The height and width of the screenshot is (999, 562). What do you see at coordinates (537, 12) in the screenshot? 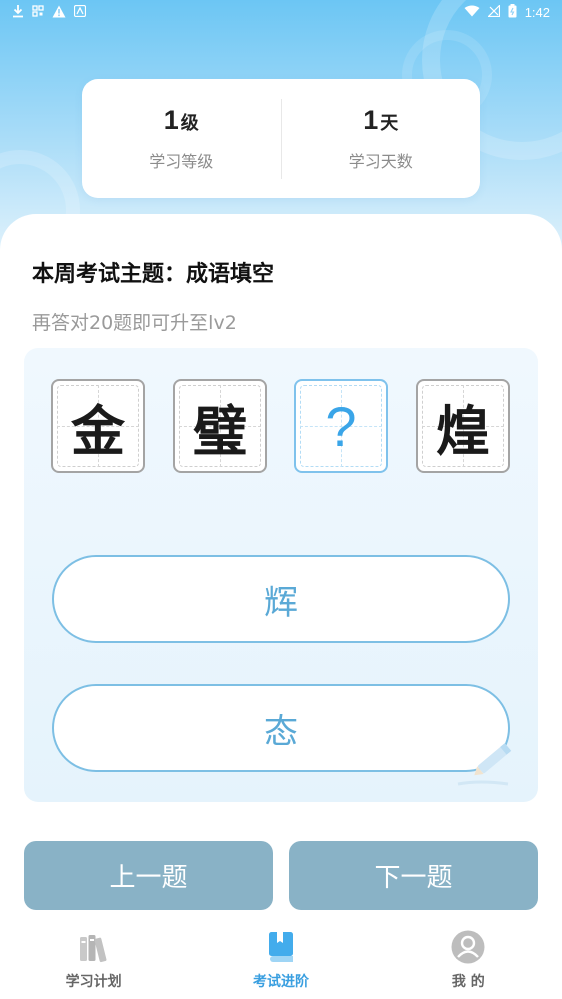
I see `clock: 1:42` at bounding box center [537, 12].